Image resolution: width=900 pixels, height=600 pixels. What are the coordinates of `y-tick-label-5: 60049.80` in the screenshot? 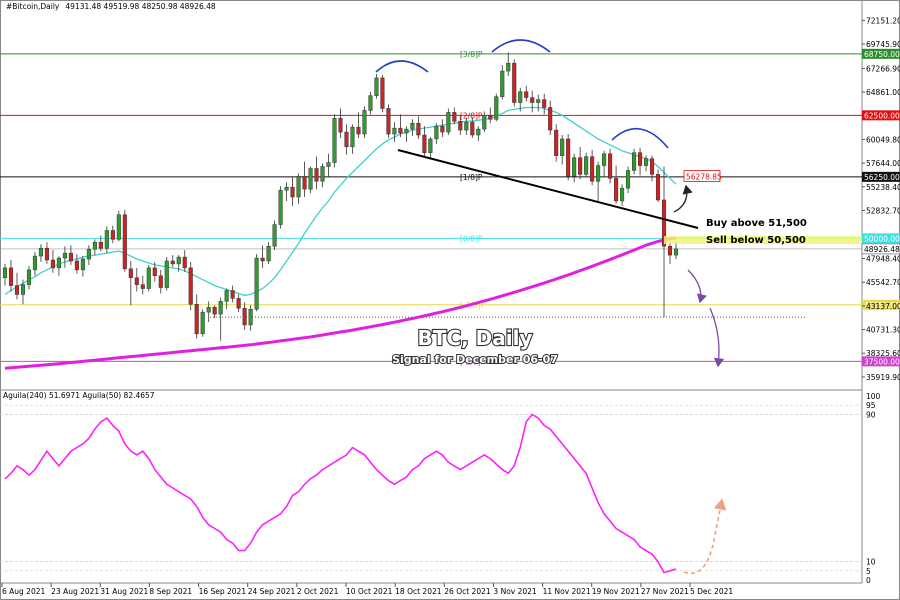 It's located at (883, 139).